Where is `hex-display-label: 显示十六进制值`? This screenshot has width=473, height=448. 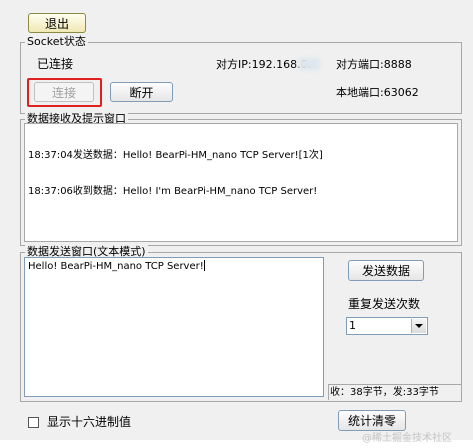
hex-display-label: 显示十六进制值 is located at coordinates (89, 422).